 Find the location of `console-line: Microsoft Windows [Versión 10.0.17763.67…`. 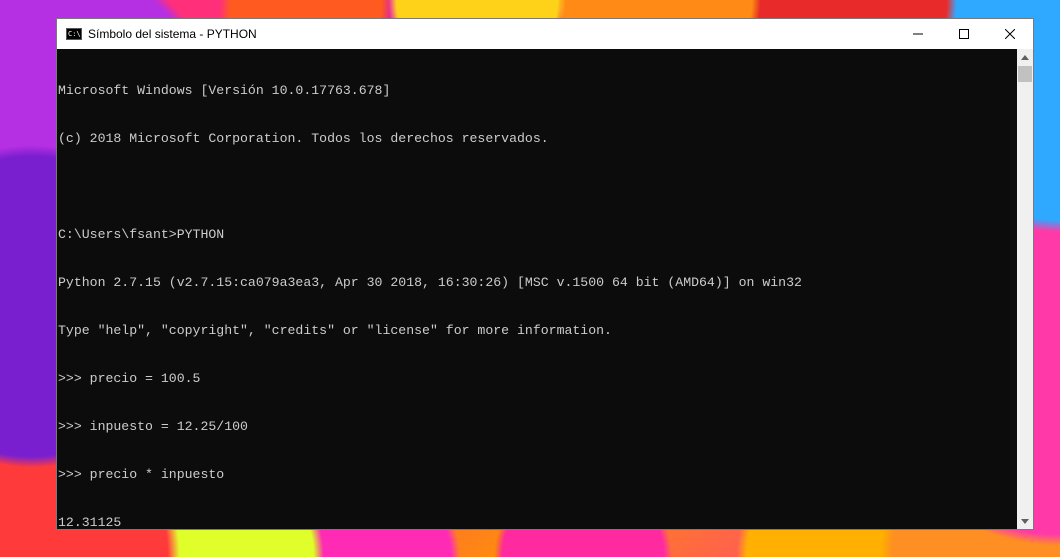

console-line: Microsoft Windows [Versión 10.0.17763.67… is located at coordinates (224, 90).